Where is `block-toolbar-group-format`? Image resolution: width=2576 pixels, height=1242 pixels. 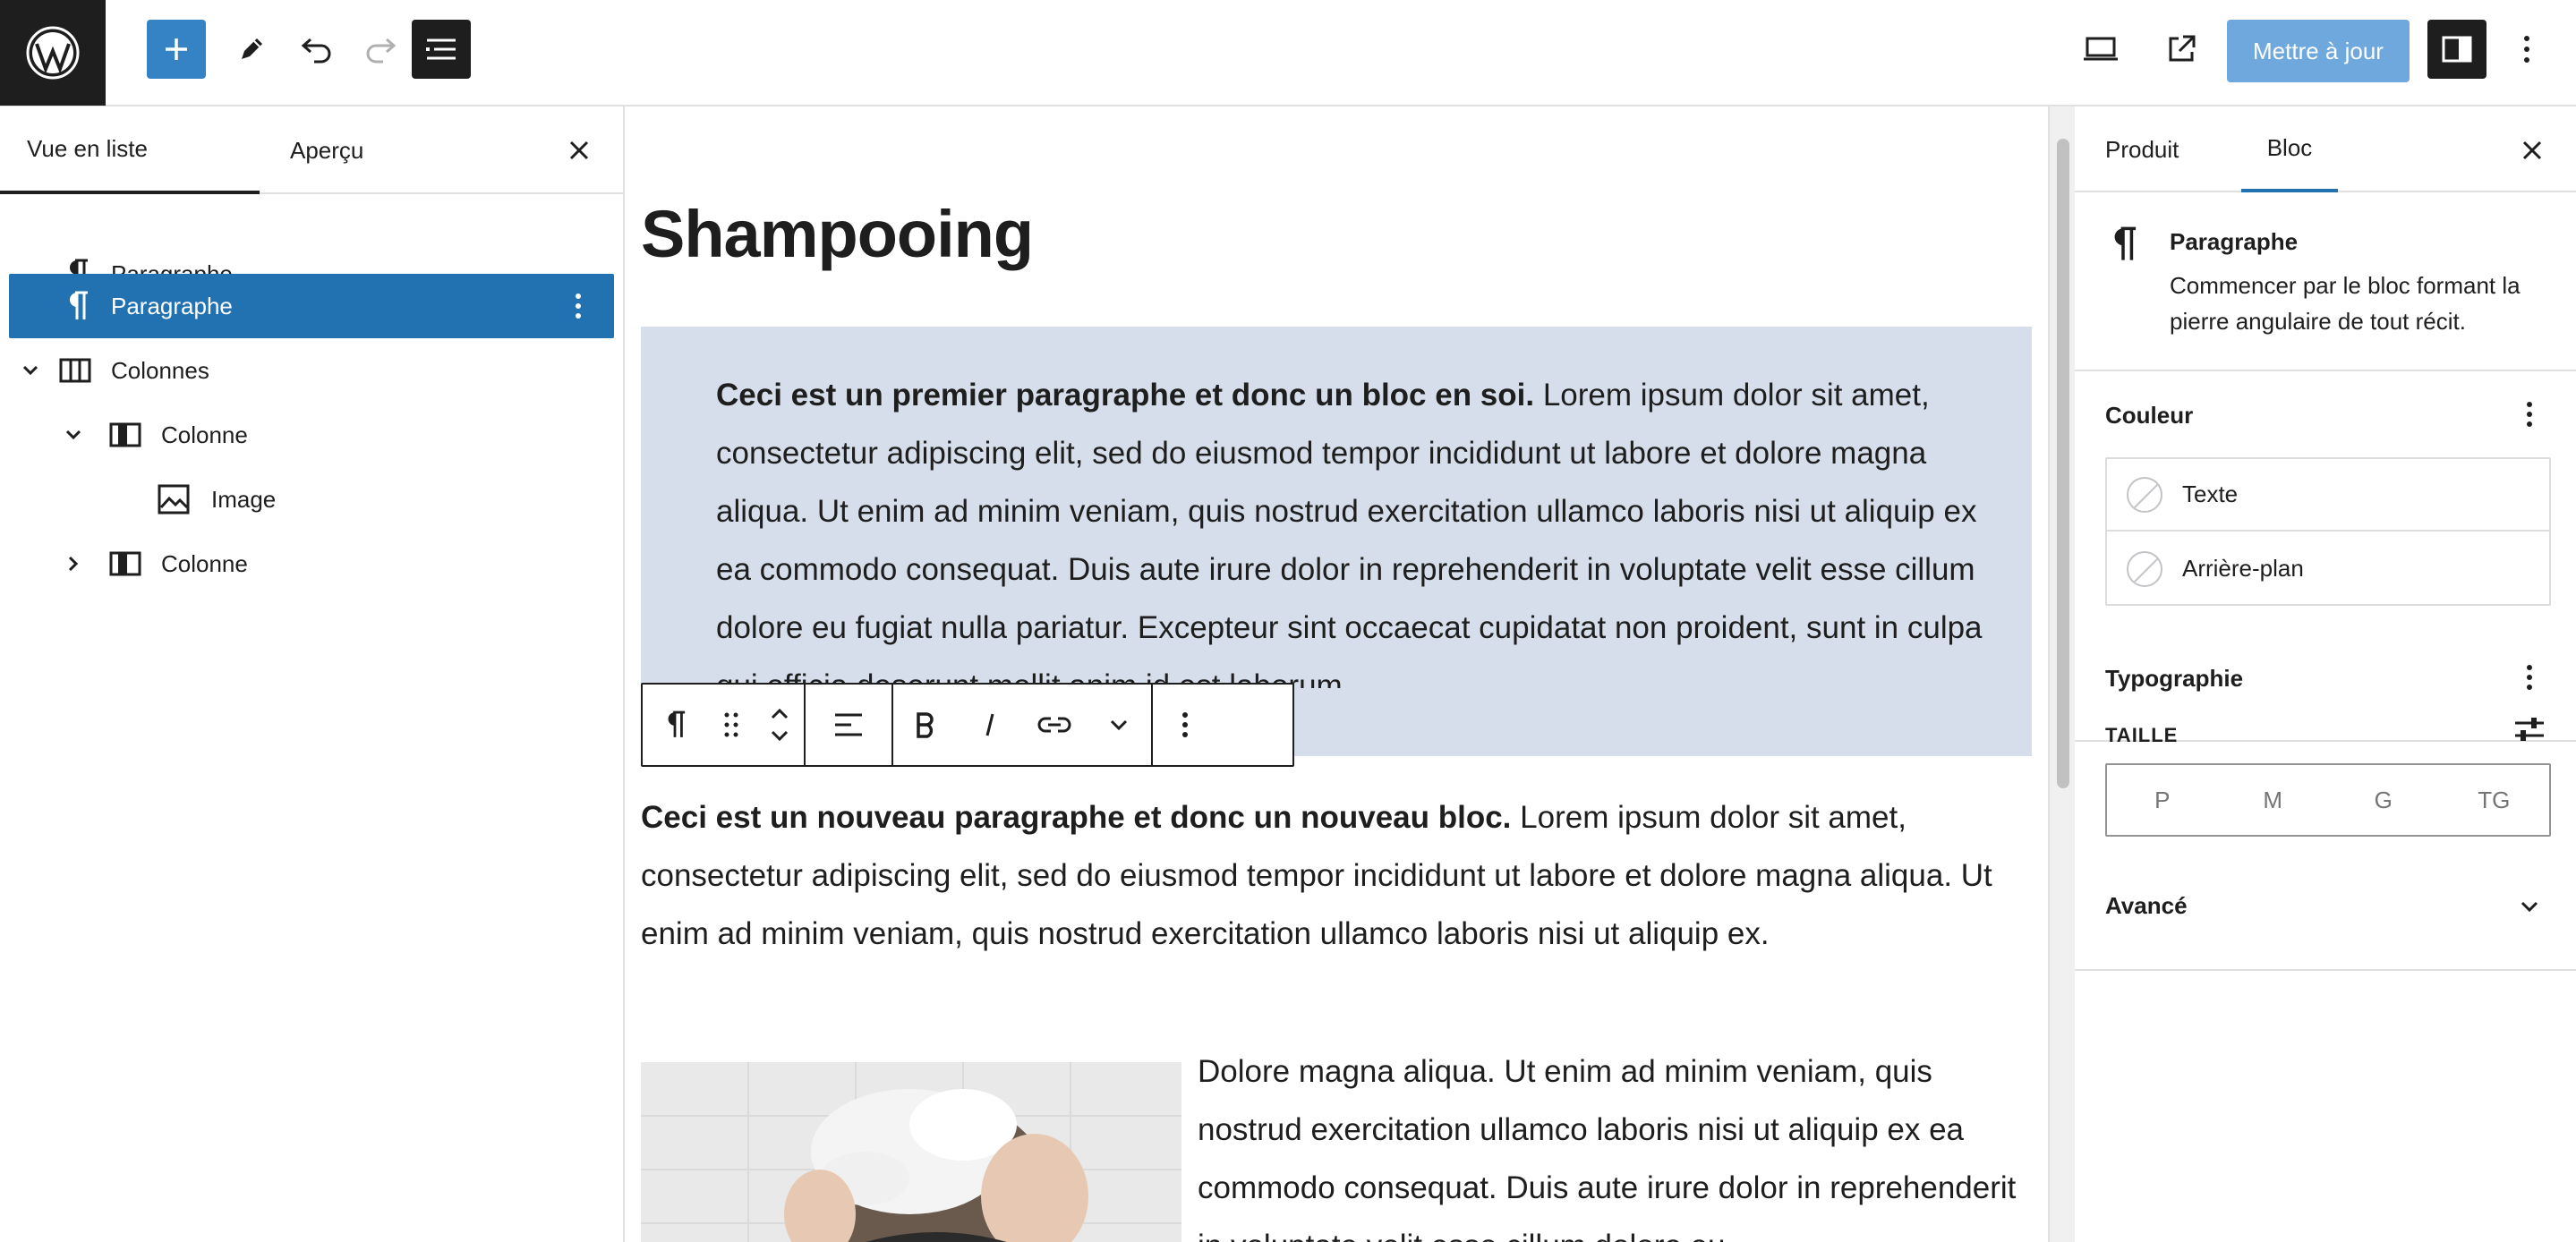
block-toolbar-group-format is located at coordinates (1023, 725).